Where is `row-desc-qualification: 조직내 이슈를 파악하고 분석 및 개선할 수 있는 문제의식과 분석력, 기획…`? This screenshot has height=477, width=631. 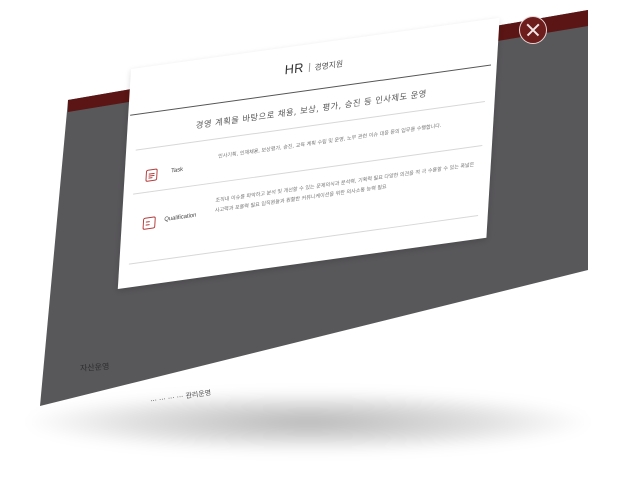
row-desc-qualification: 조직내 이슈를 파악하고 분석 및 개선할 수 있는 문제의식과 분석력, 기획… is located at coordinates (344, 188).